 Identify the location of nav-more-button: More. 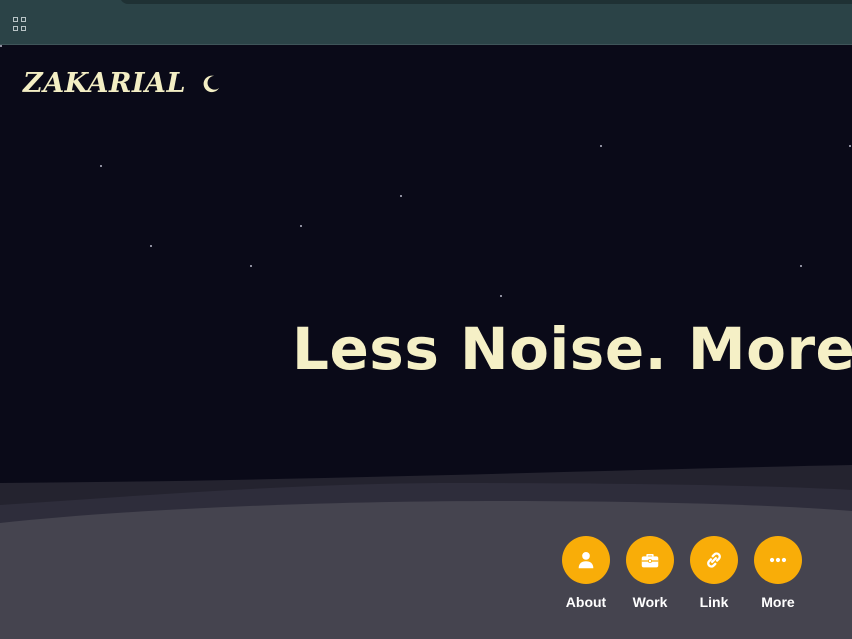
(778, 573).